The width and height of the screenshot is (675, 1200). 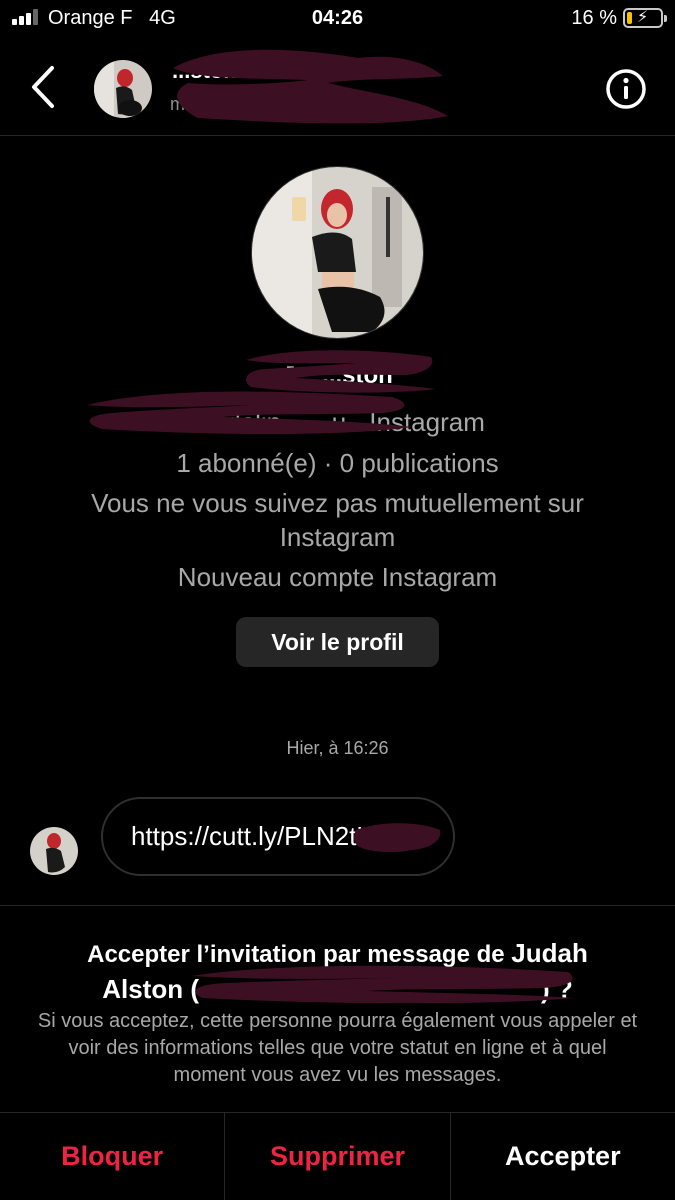 What do you see at coordinates (337, 748) in the screenshot?
I see `message-timestamp: Hier, à 16:26` at bounding box center [337, 748].